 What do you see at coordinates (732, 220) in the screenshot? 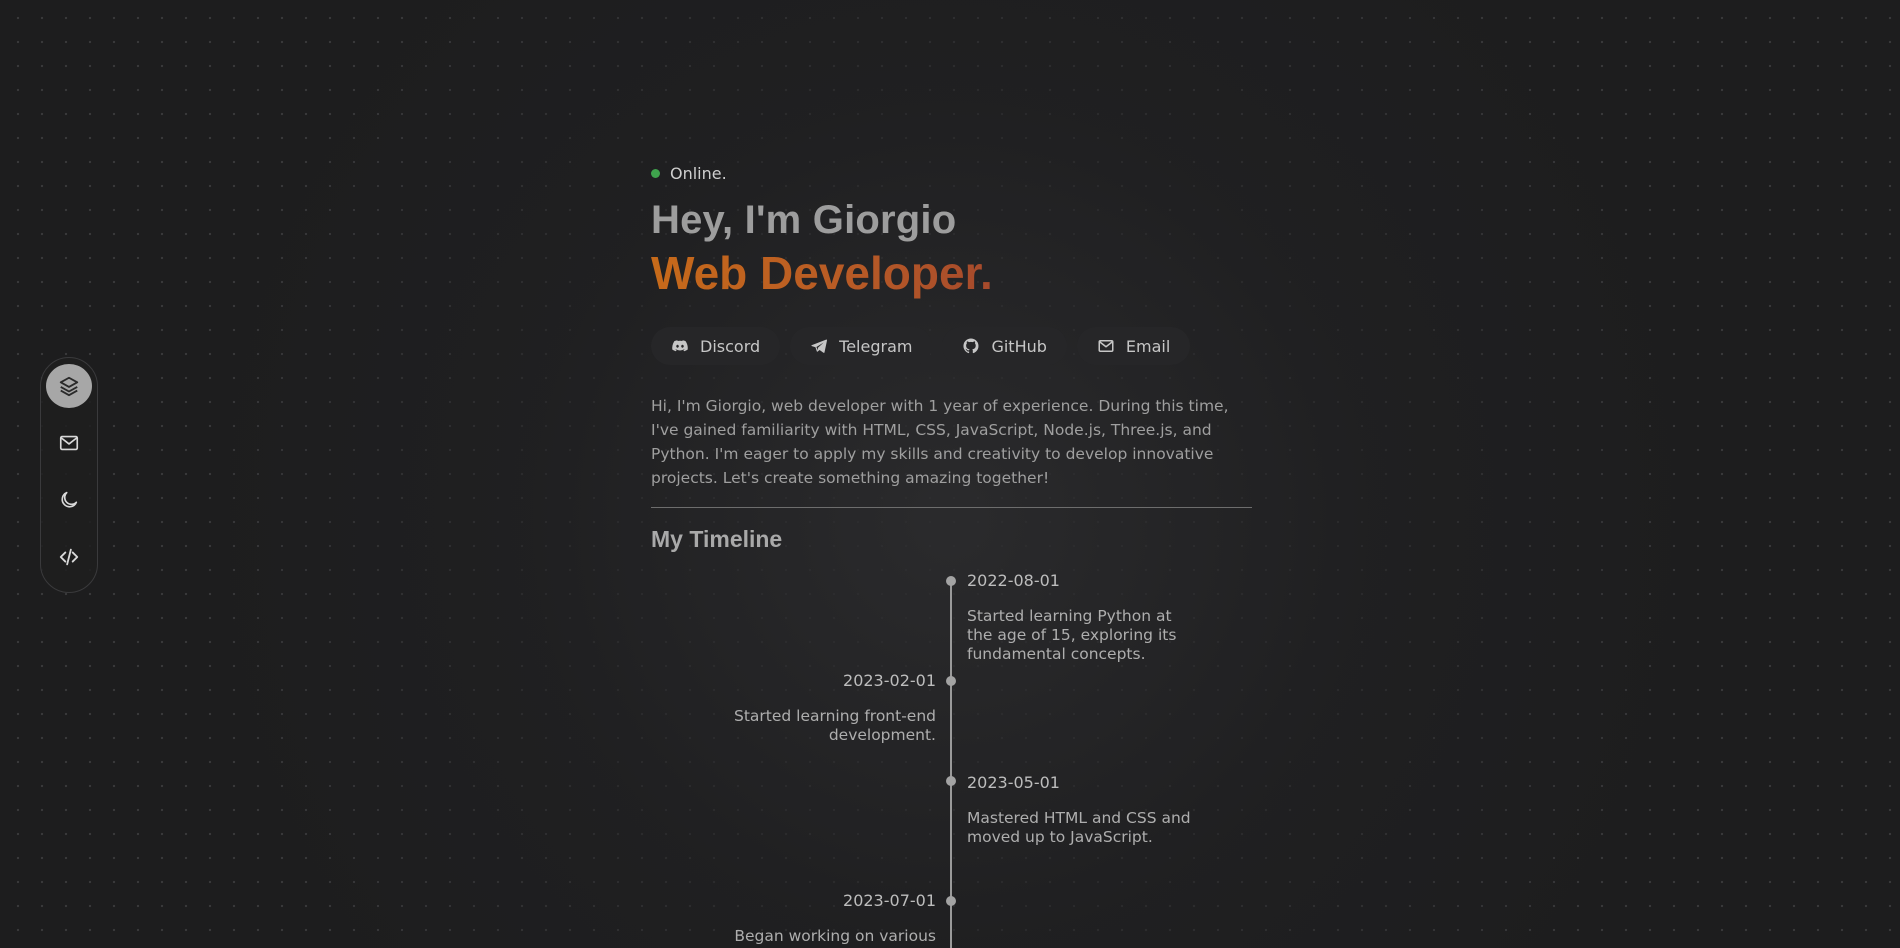
I see `greeting-text: Hey, I'm` at bounding box center [732, 220].